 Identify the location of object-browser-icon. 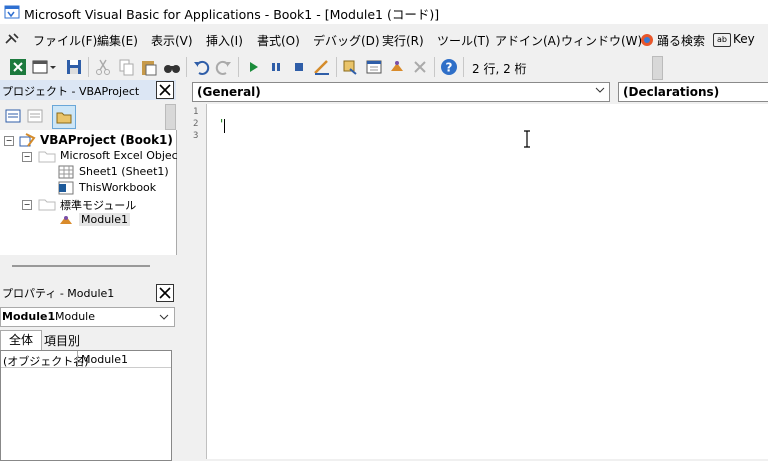
(397, 67).